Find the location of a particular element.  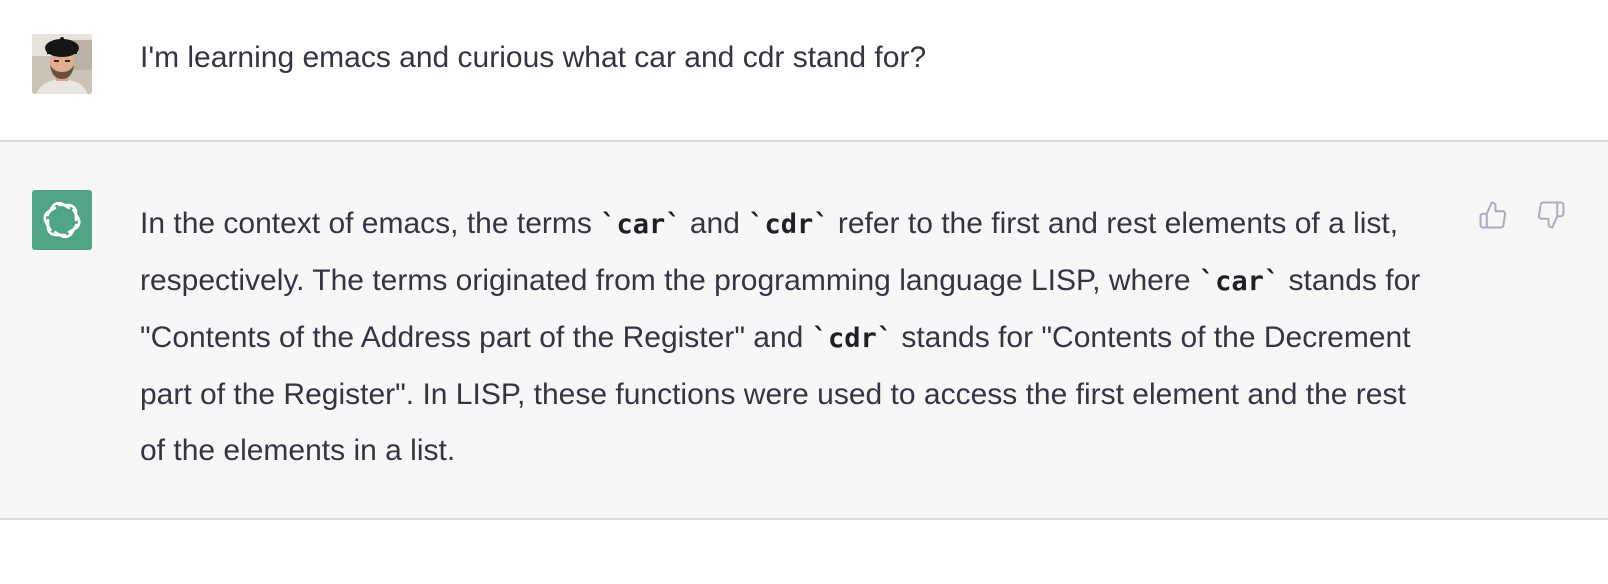

user-avatar is located at coordinates (62, 64).